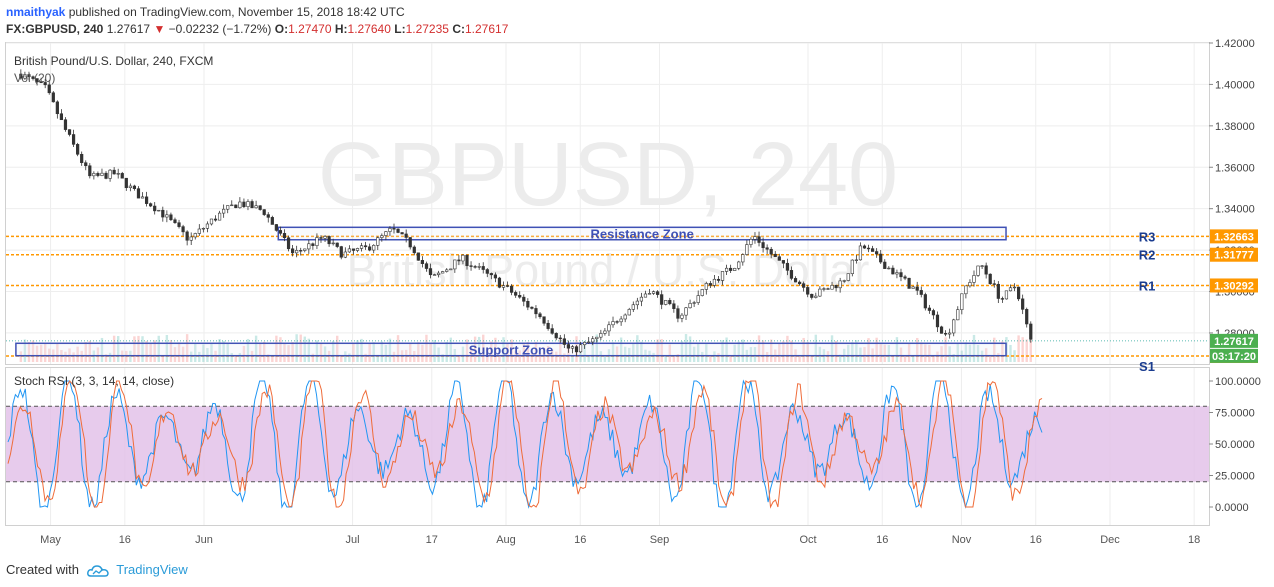  I want to click on level-label-r2: R2, so click(1147, 255).